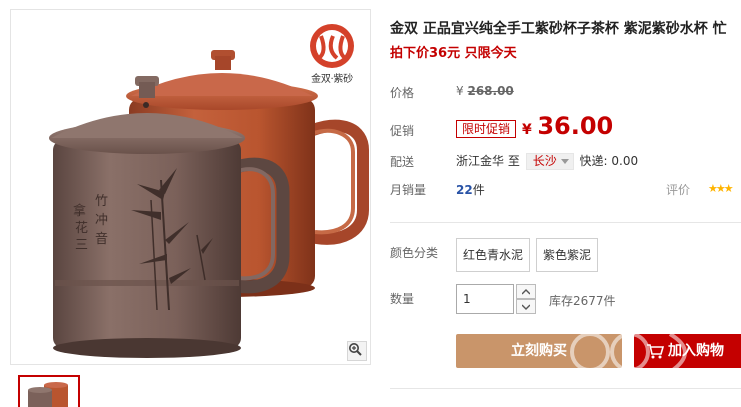 This screenshot has height=407, width=741. Describe the element at coordinates (48, 394) in the screenshot. I see `thumbnail-image` at that location.